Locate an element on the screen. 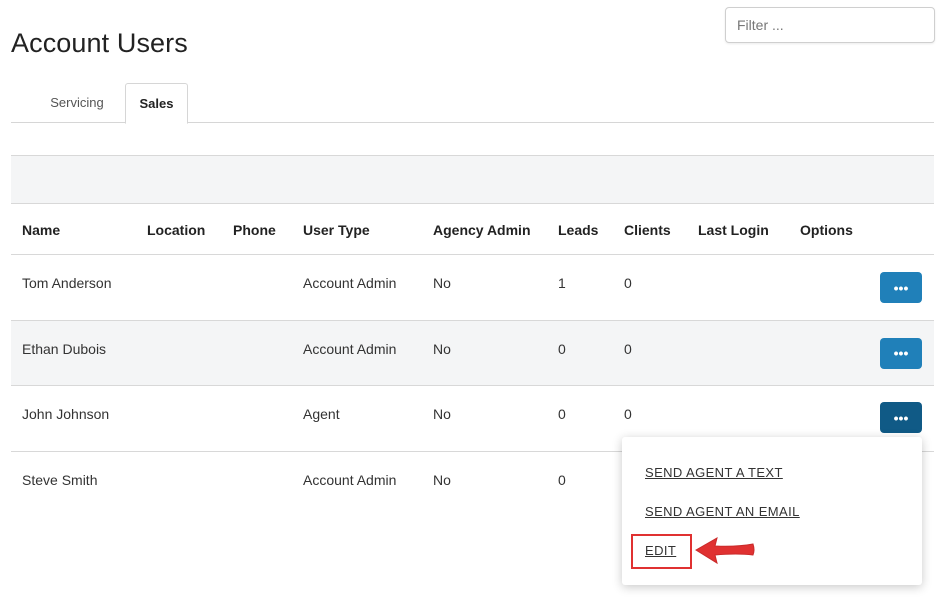  menu-item-edit: EDIT is located at coordinates (660, 550).